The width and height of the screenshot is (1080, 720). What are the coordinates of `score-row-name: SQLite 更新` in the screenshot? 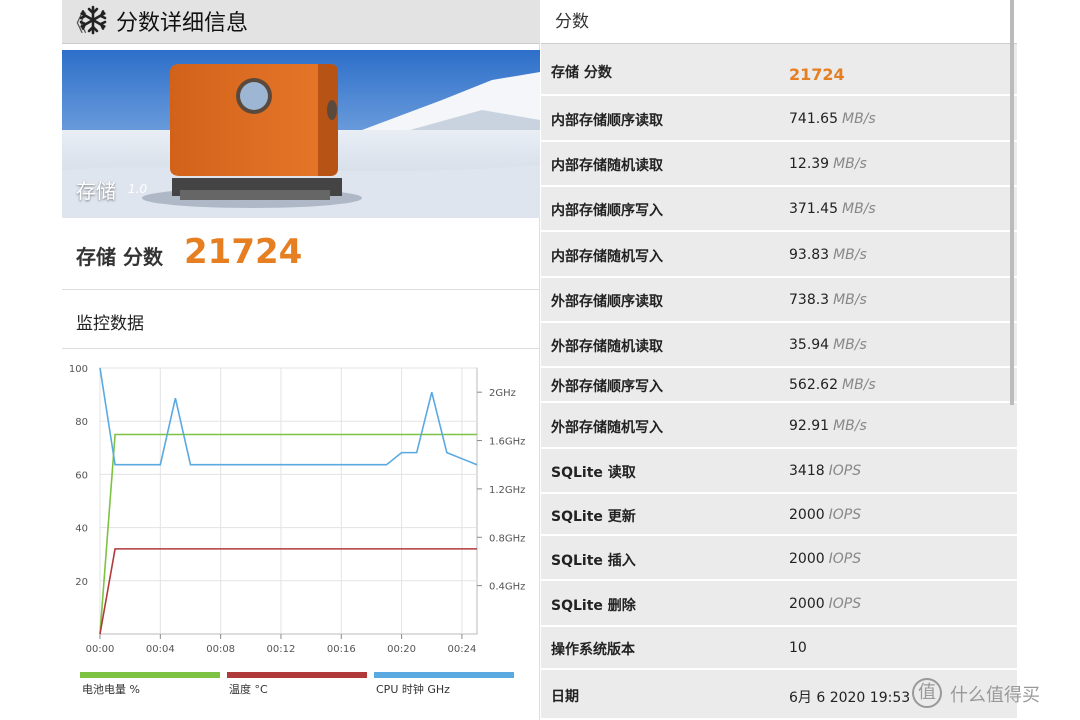 It's located at (593, 517).